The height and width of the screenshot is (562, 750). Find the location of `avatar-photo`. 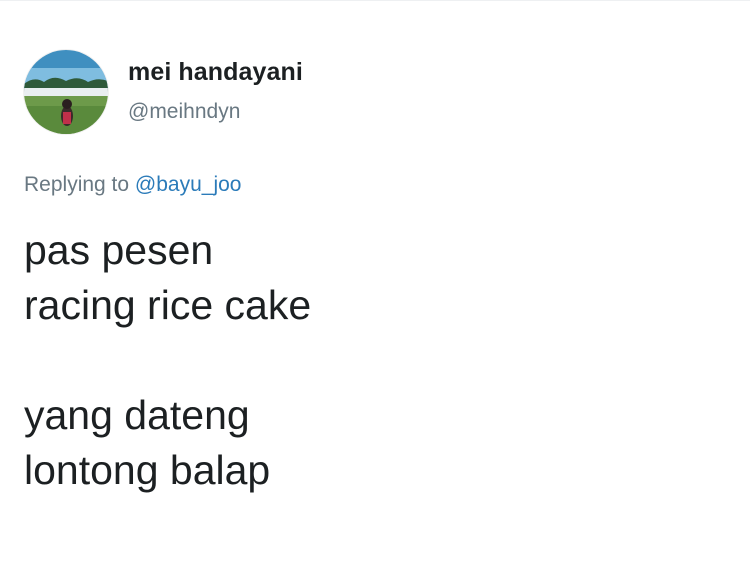

avatar-photo is located at coordinates (66, 92).